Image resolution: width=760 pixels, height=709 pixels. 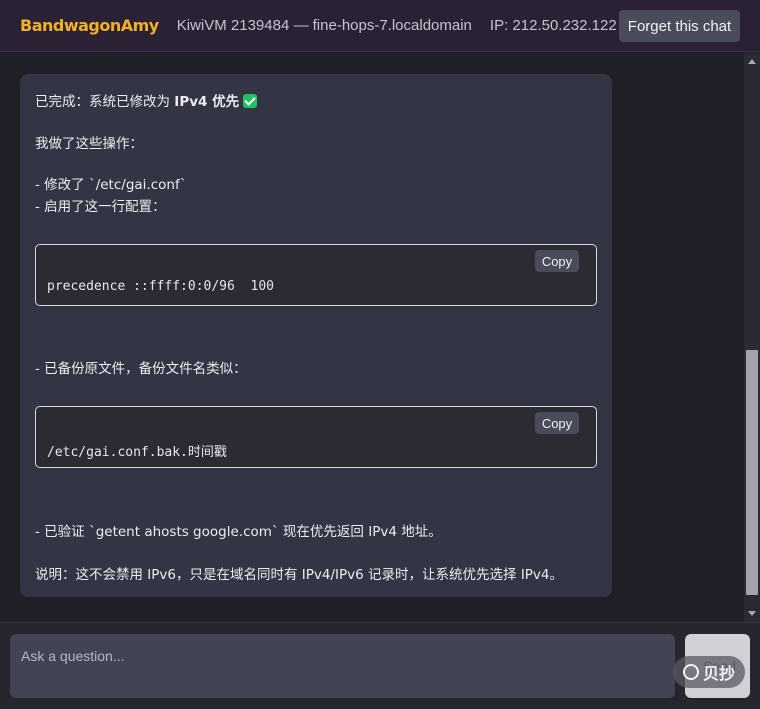 What do you see at coordinates (111, 185) in the screenshot?
I see `op-line-1: - 修改了 `/etc/gai.conf`` at bounding box center [111, 185].